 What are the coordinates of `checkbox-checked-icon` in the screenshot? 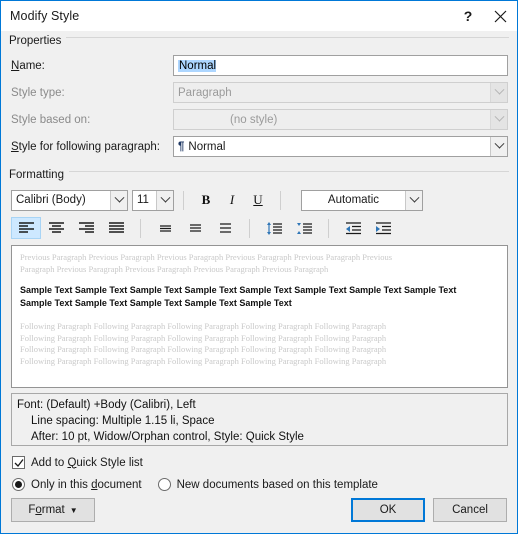 It's located at (18, 462).